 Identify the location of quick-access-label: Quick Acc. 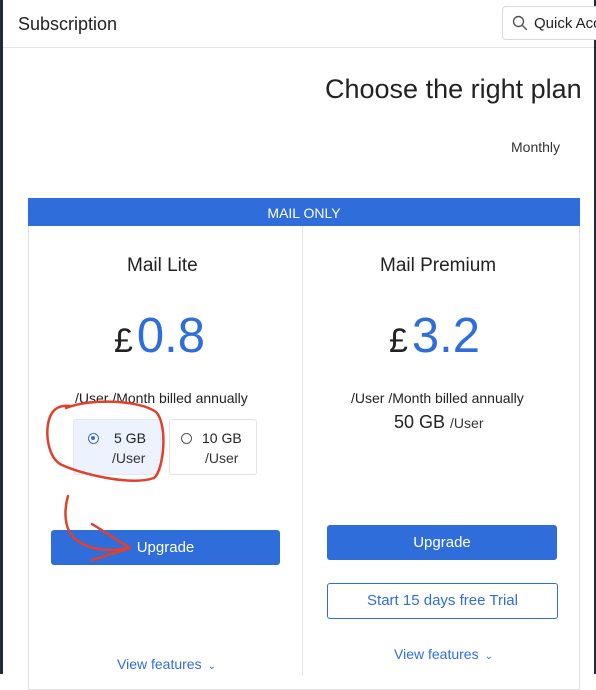
(565, 23).